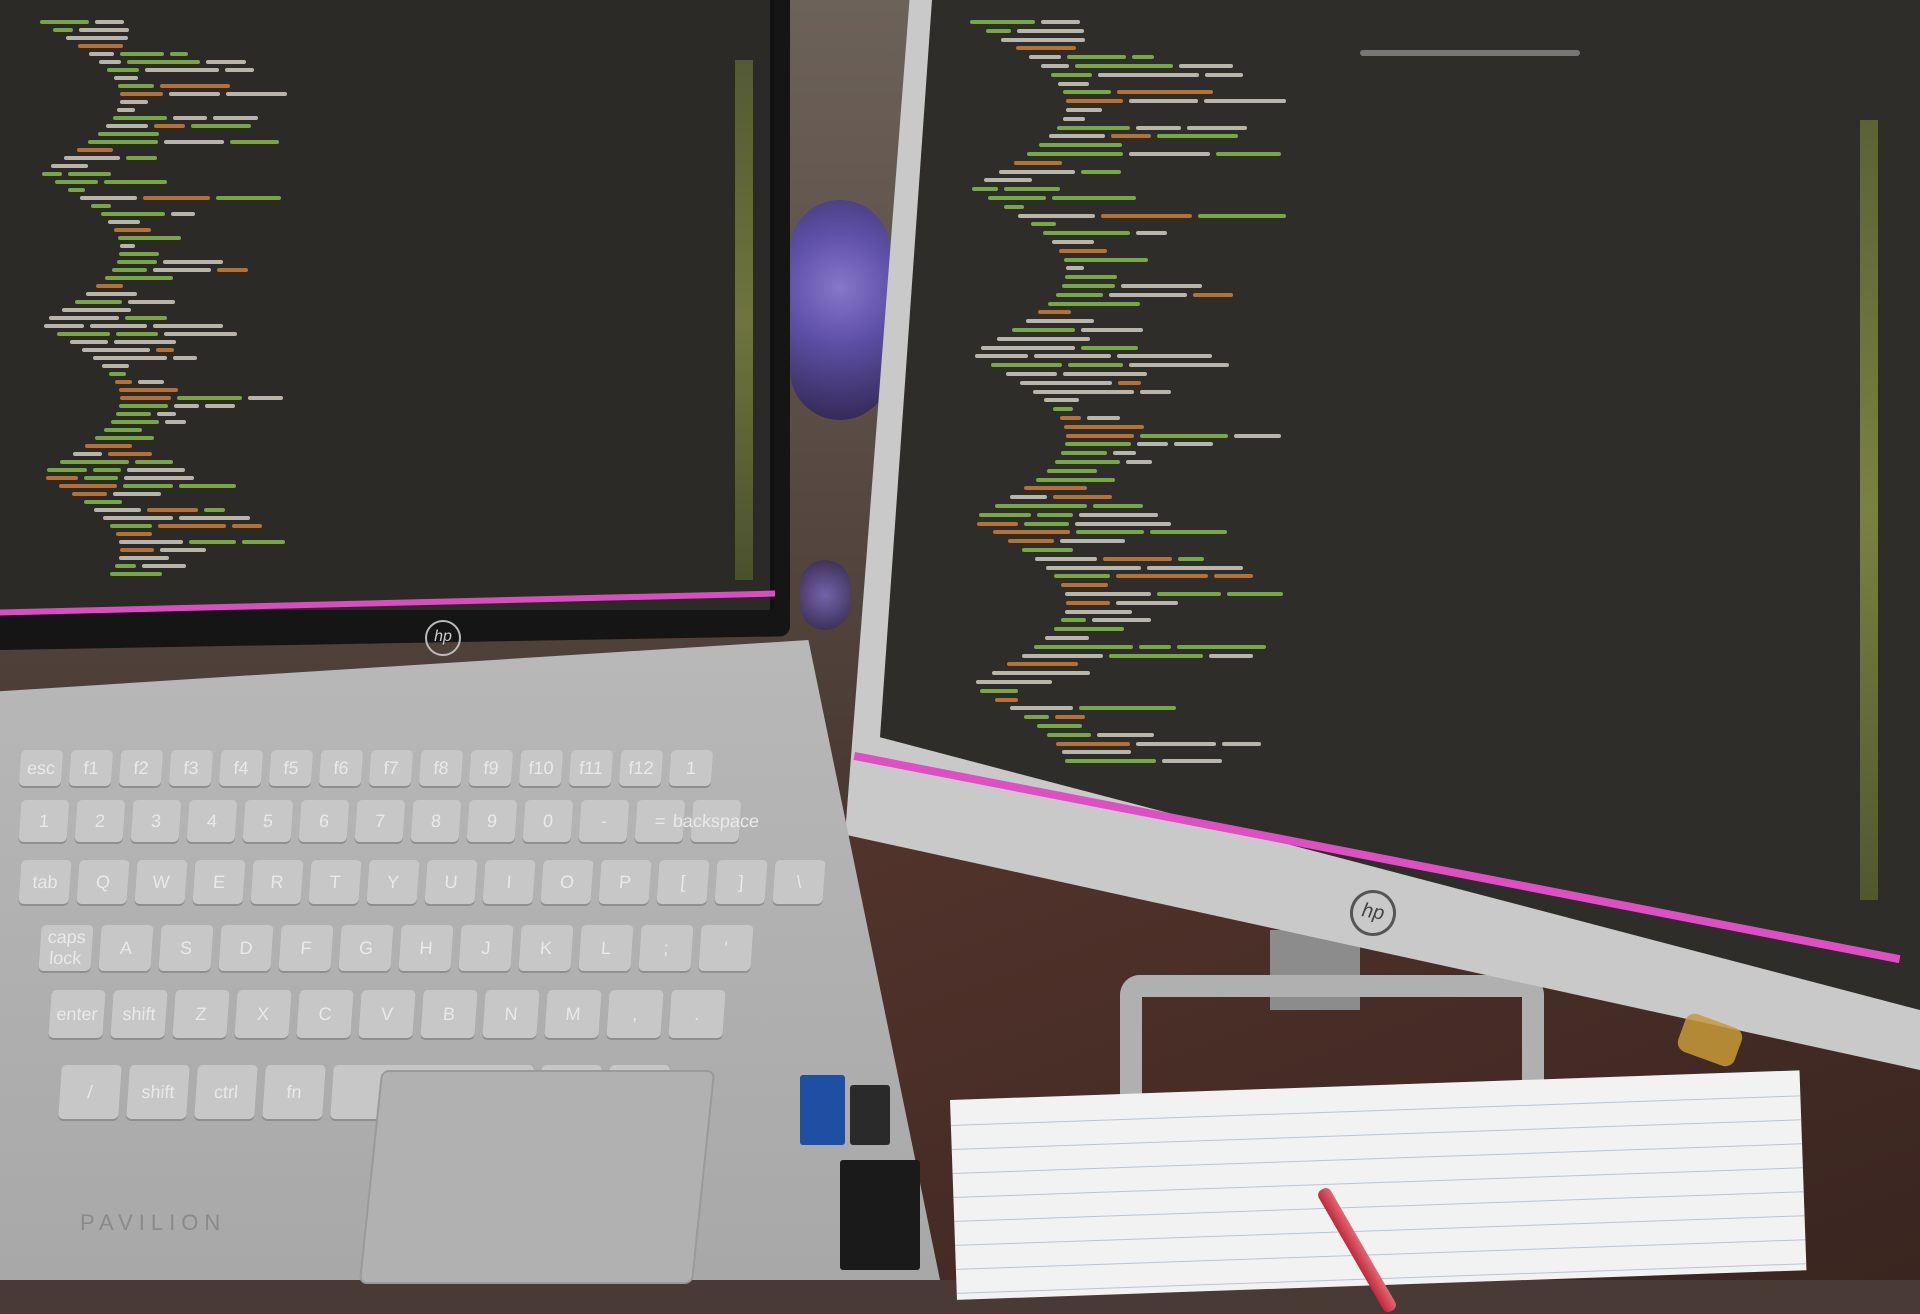 The width and height of the screenshot is (1920, 1314). I want to click on keyboard-key: Y, so click(393, 882).